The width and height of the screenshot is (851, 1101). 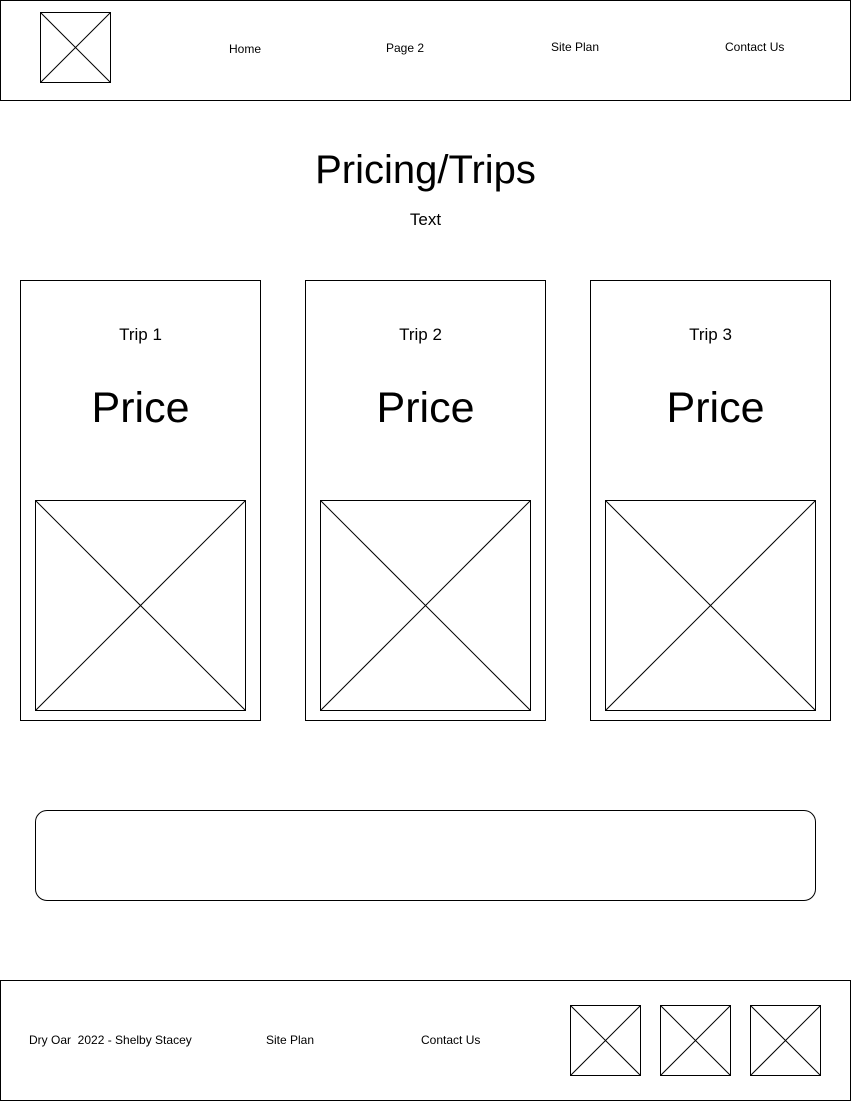 I want to click on footer-social-3-placeholder-icon, so click(x=785, y=1040).